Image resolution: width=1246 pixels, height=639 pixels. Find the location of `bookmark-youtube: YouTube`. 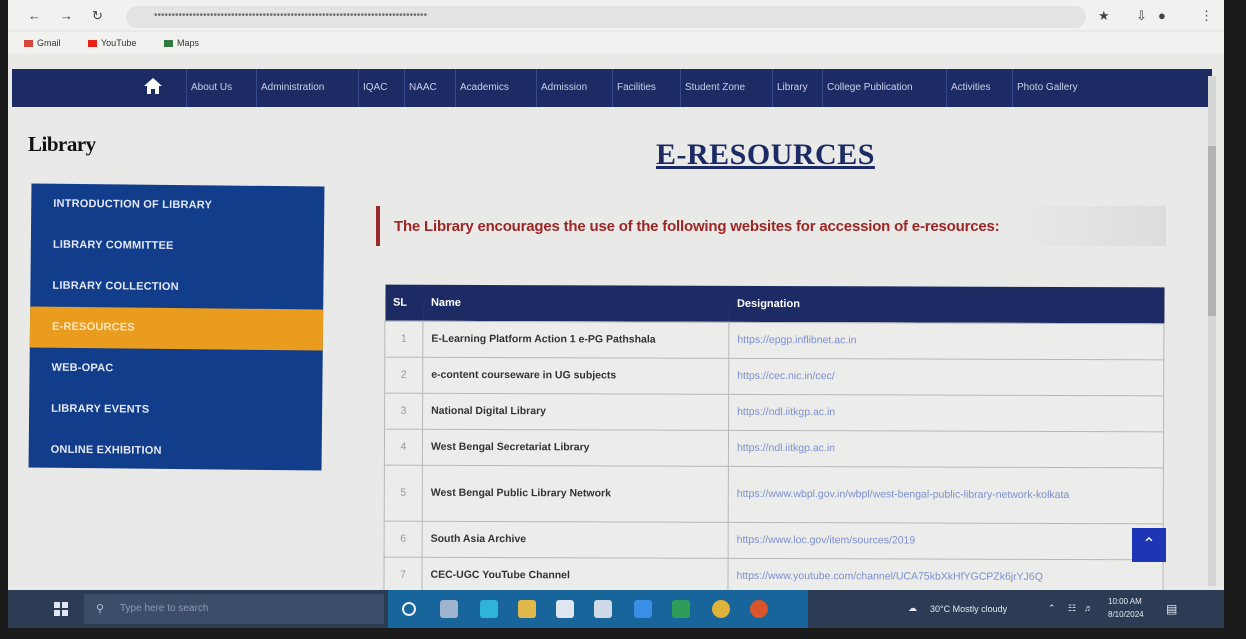

bookmark-youtube: YouTube is located at coordinates (112, 43).